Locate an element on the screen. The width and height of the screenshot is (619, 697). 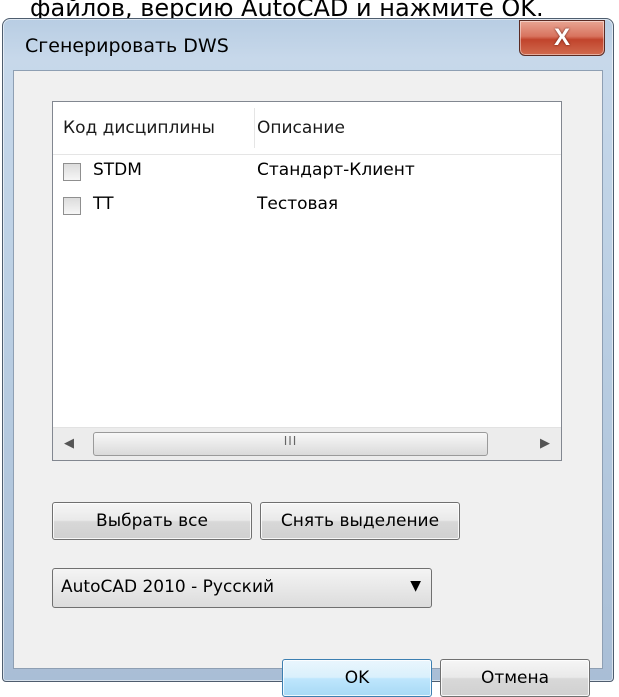
cancel-button: Отмена is located at coordinates (515, 678).